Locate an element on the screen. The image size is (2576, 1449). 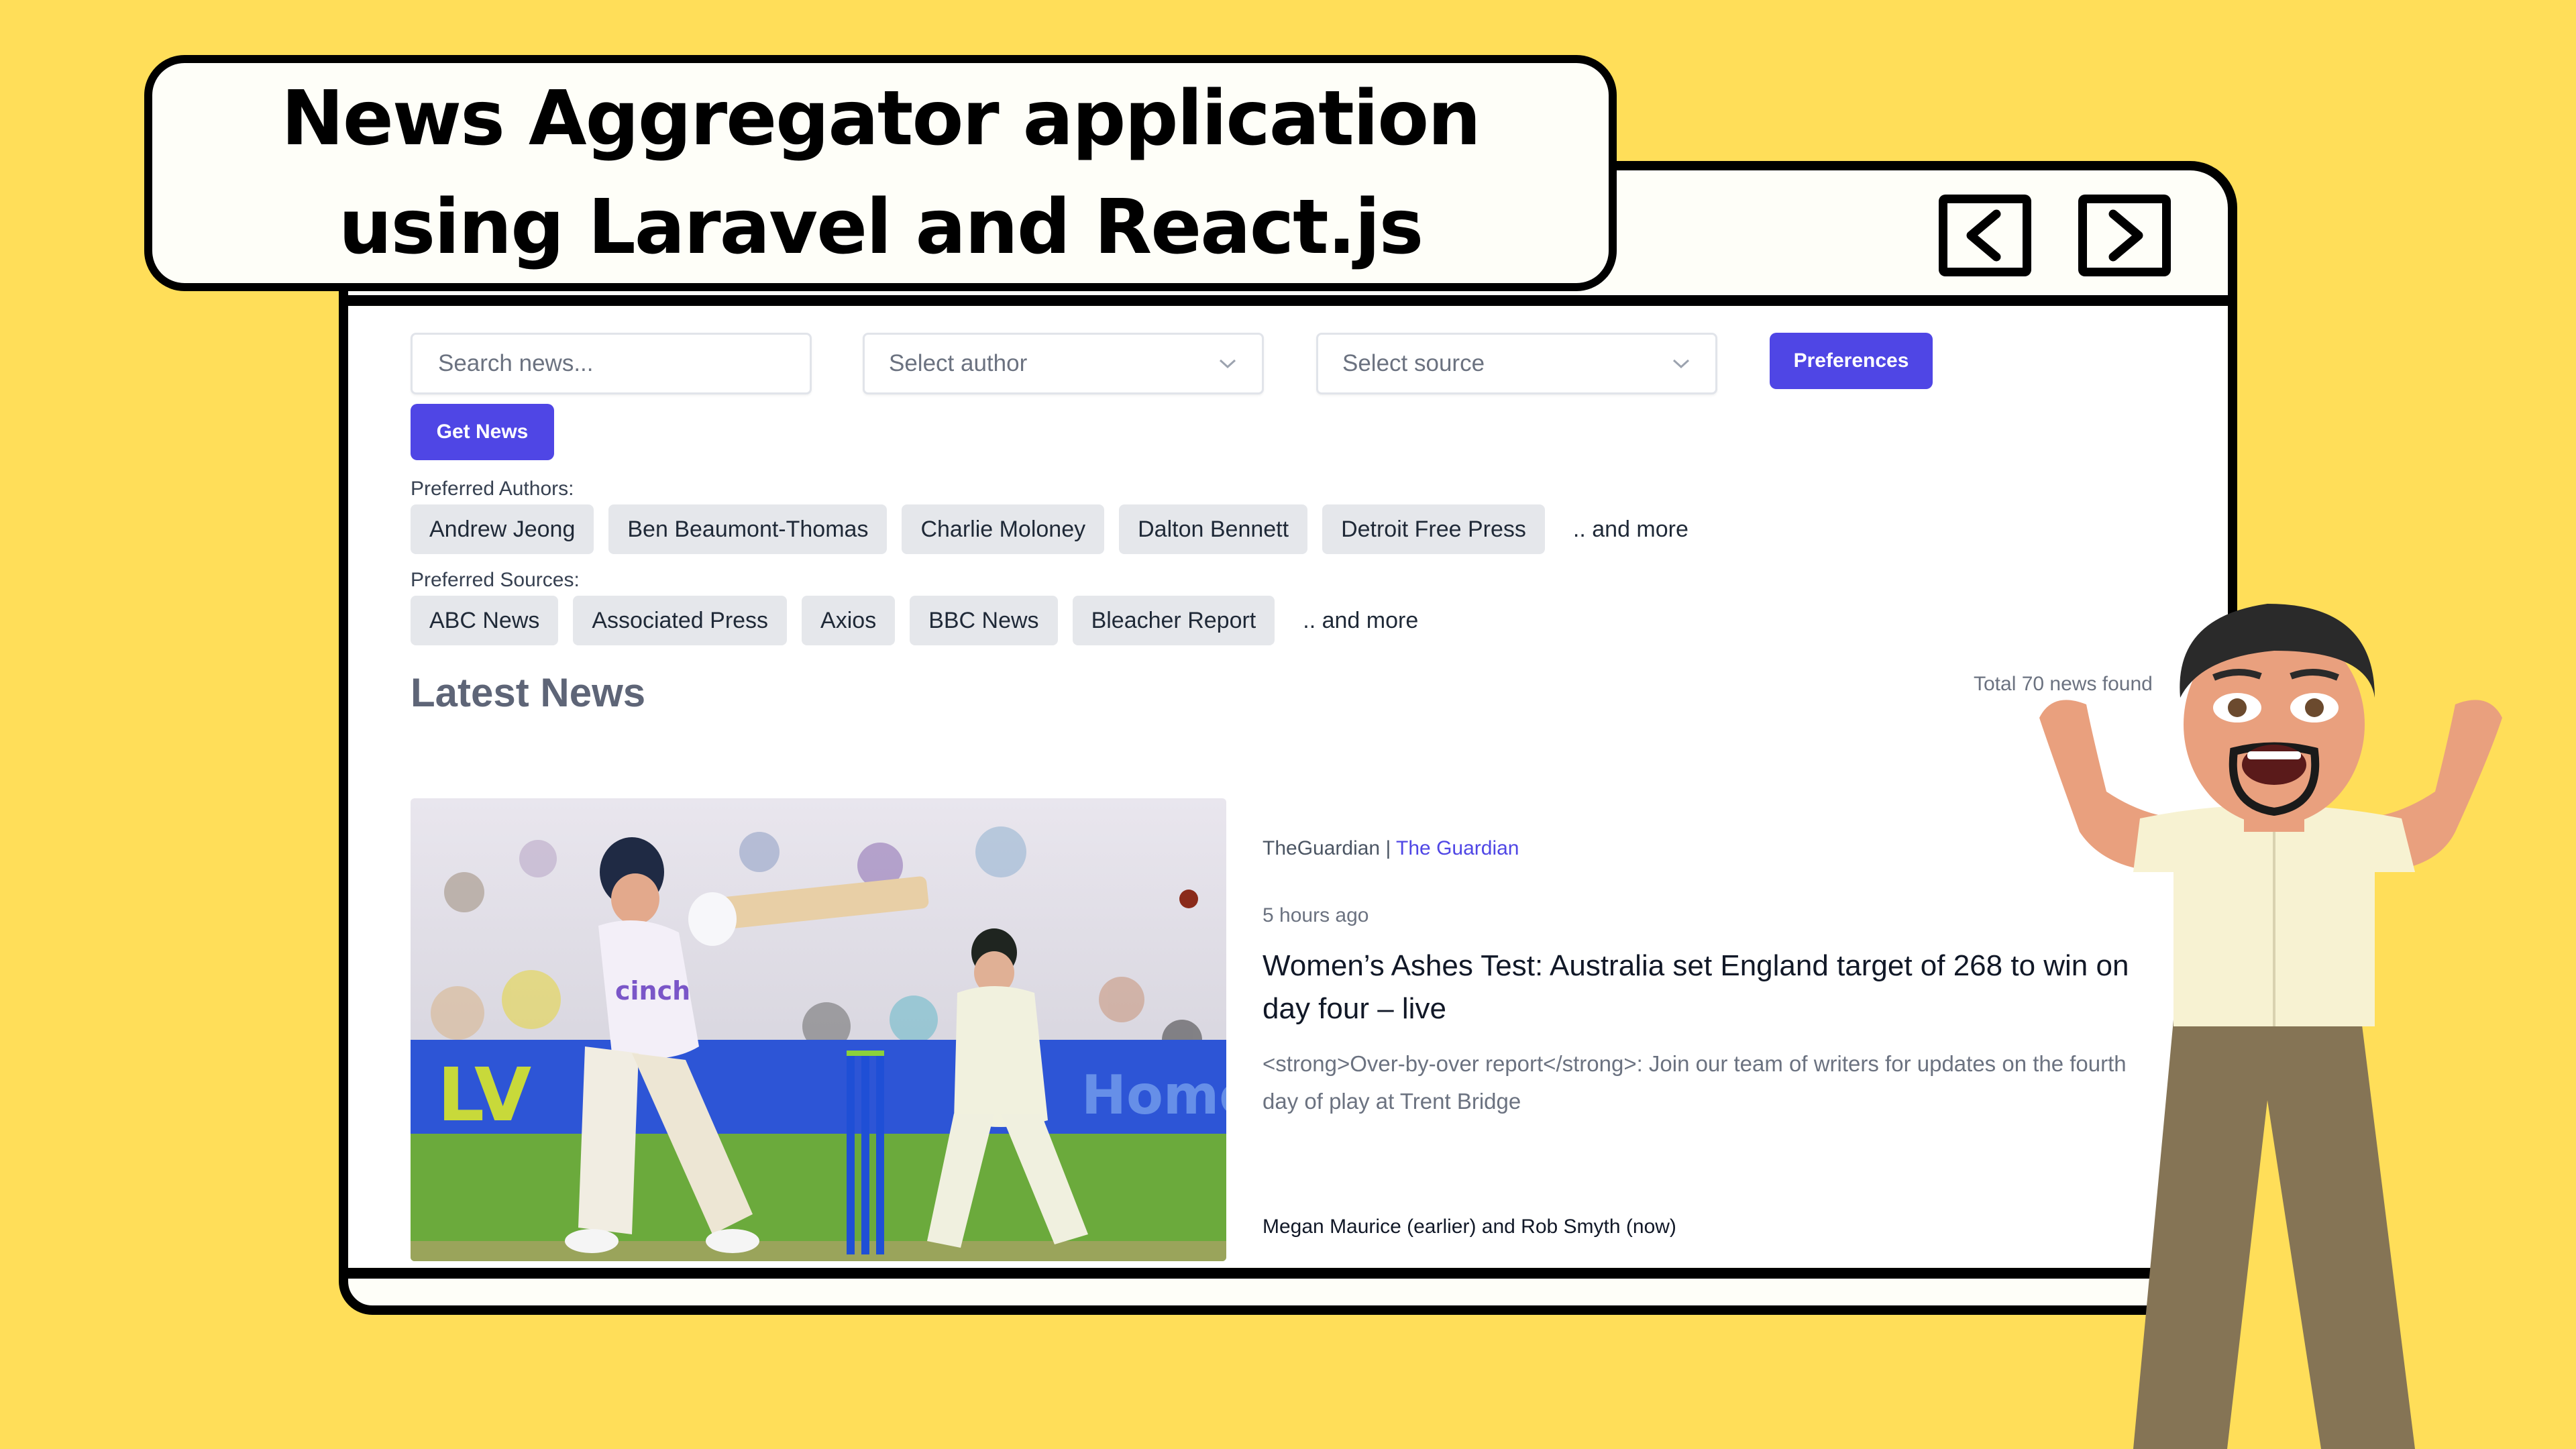
preferred-authors-label: Preferred Authors: is located at coordinates (492, 489).